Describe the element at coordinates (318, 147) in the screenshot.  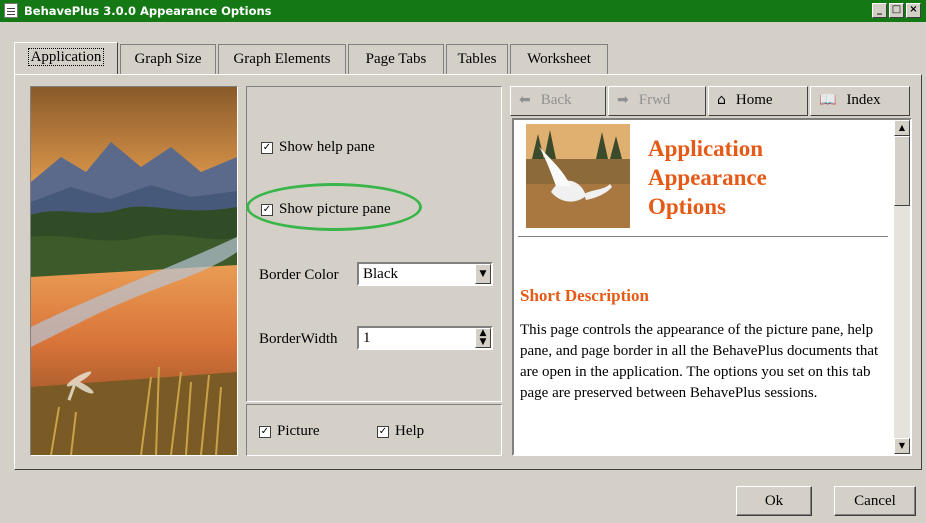
I see `show-help-pane-checkbox: ✓ Show help pane` at that location.